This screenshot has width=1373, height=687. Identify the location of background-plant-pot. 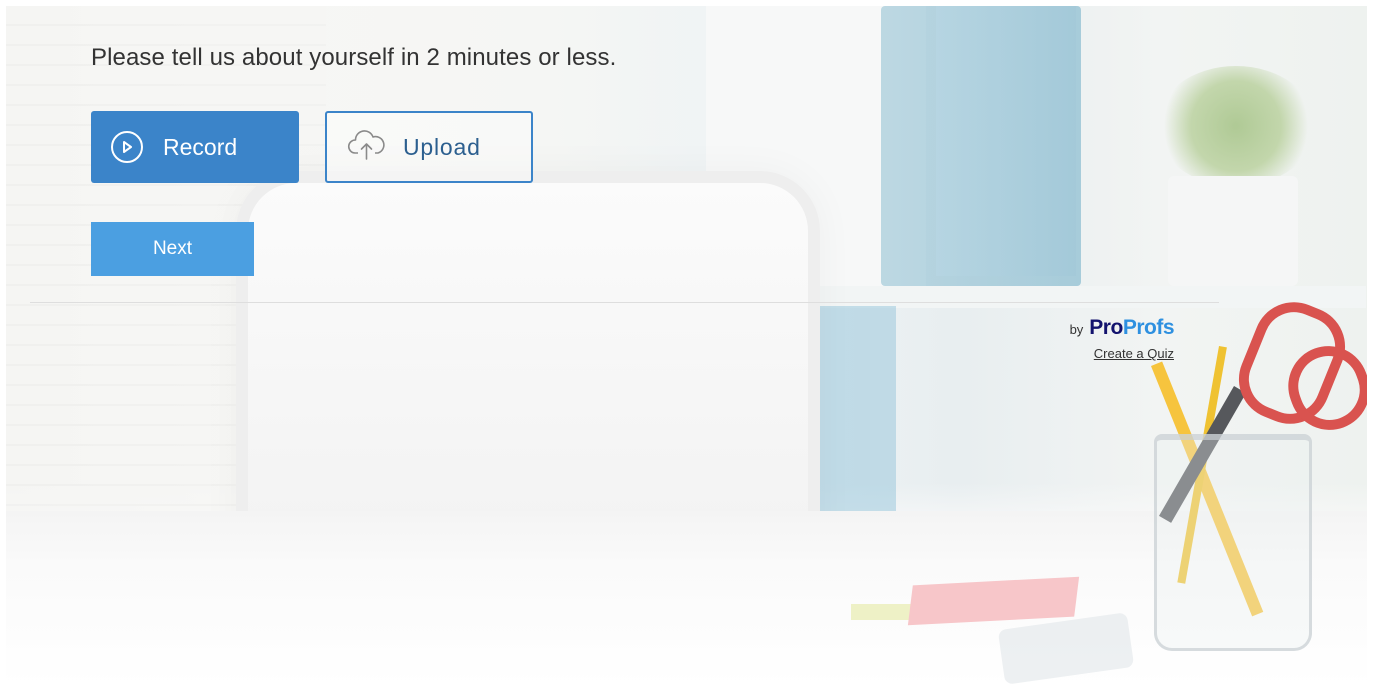
(1233, 231).